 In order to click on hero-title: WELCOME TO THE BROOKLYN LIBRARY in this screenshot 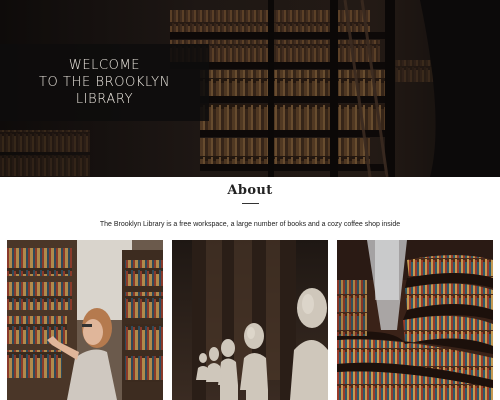, I will do `click(104, 82)`.